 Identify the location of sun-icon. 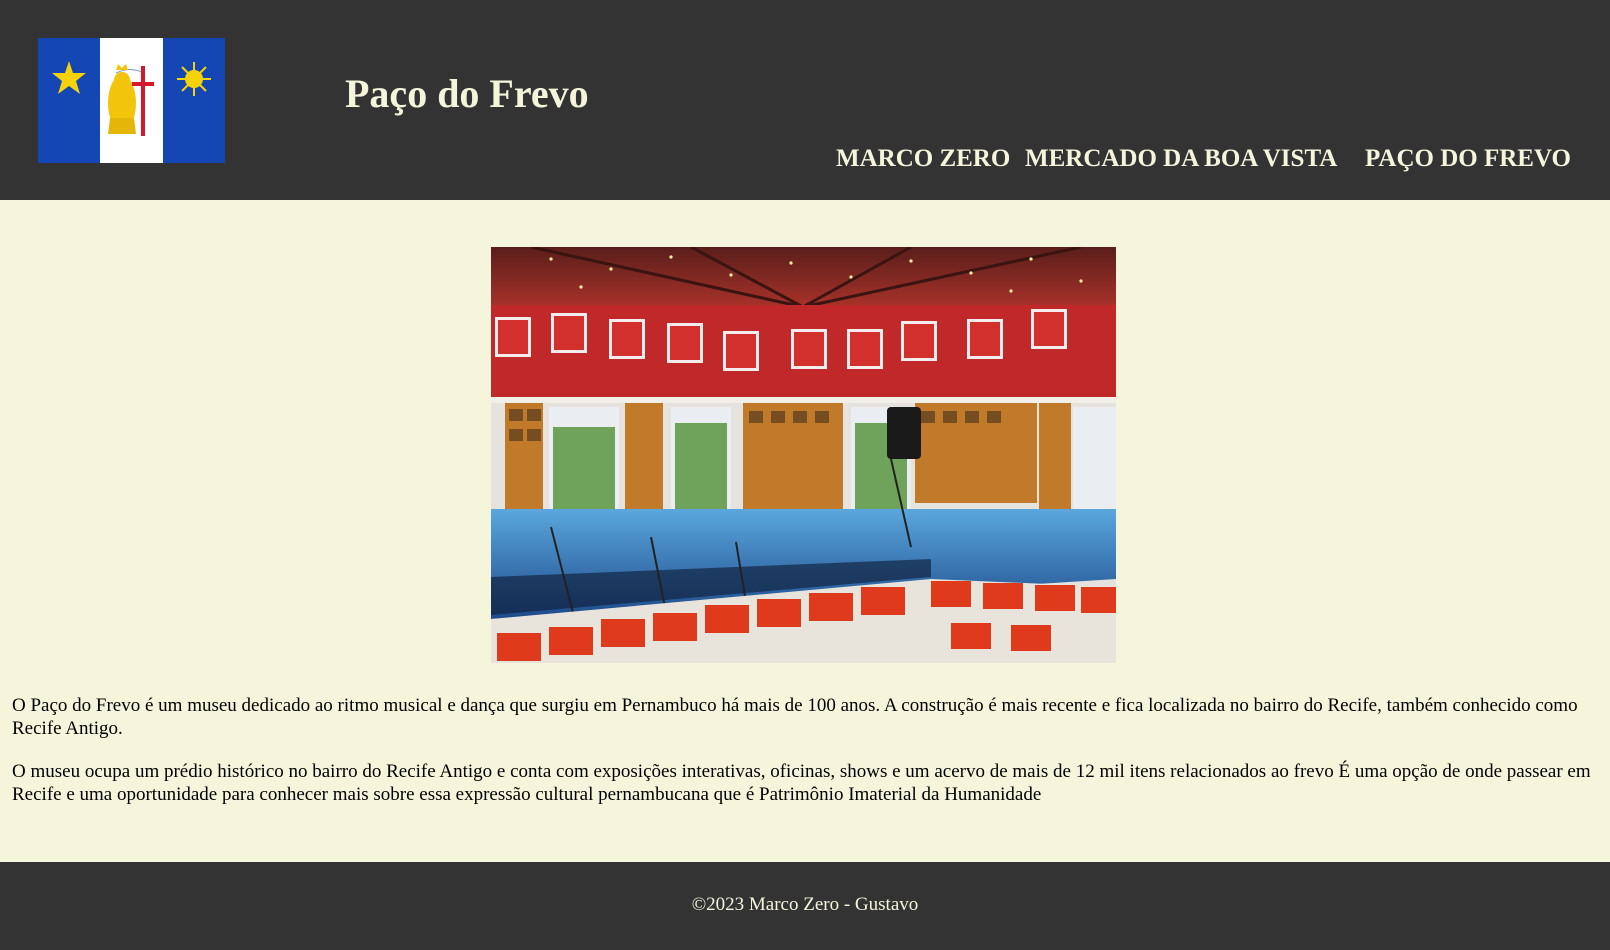
(194, 79).